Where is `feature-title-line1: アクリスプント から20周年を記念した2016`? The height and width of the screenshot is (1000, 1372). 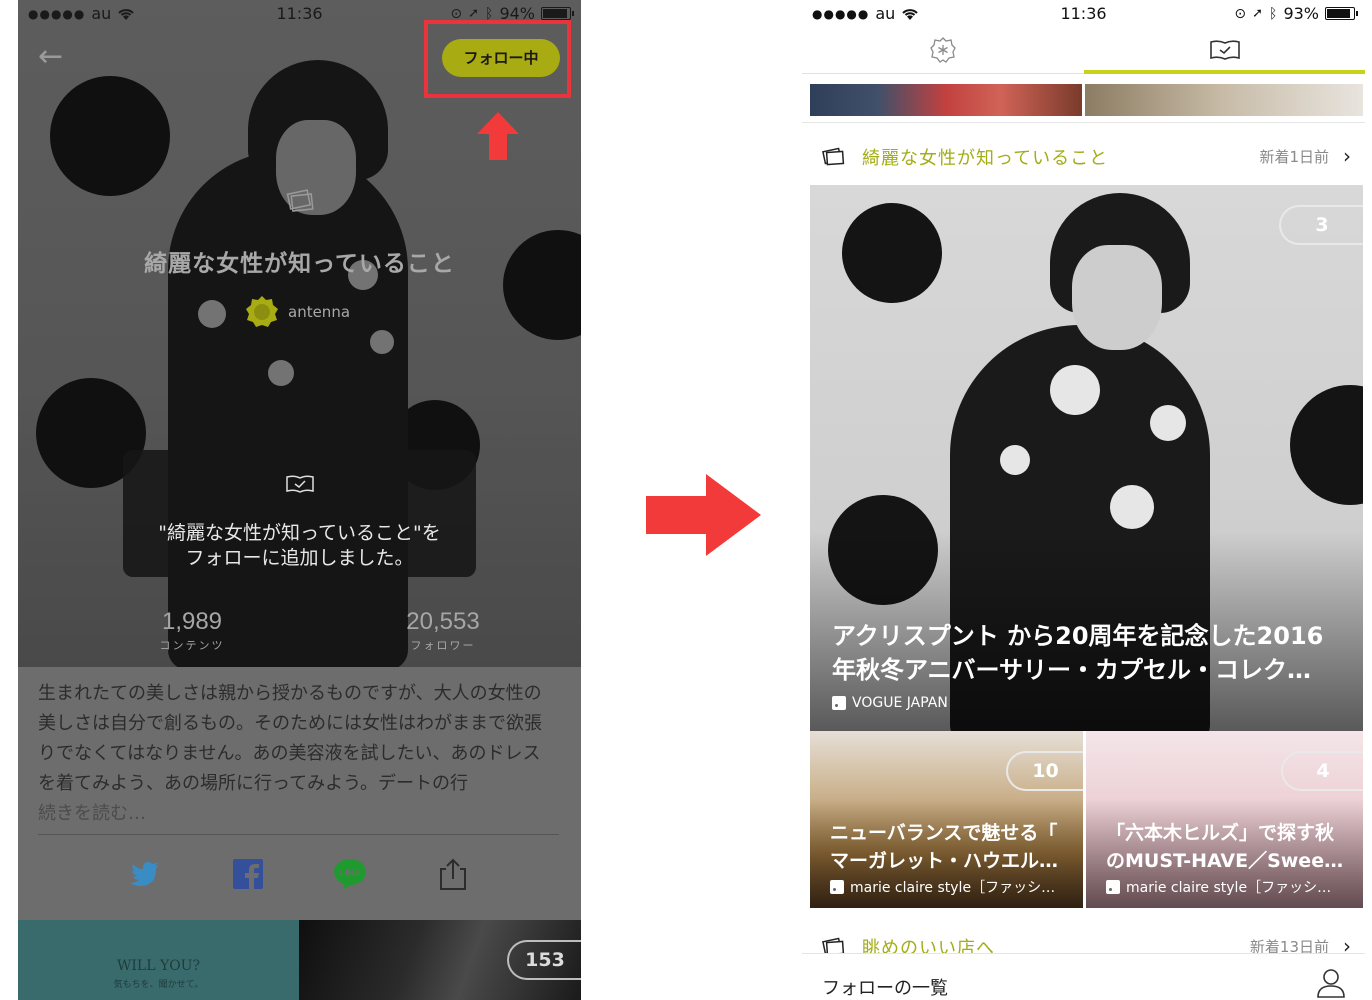 feature-title-line1: アクリスプント から20周年を記念した2016 is located at coordinates (1078, 636).